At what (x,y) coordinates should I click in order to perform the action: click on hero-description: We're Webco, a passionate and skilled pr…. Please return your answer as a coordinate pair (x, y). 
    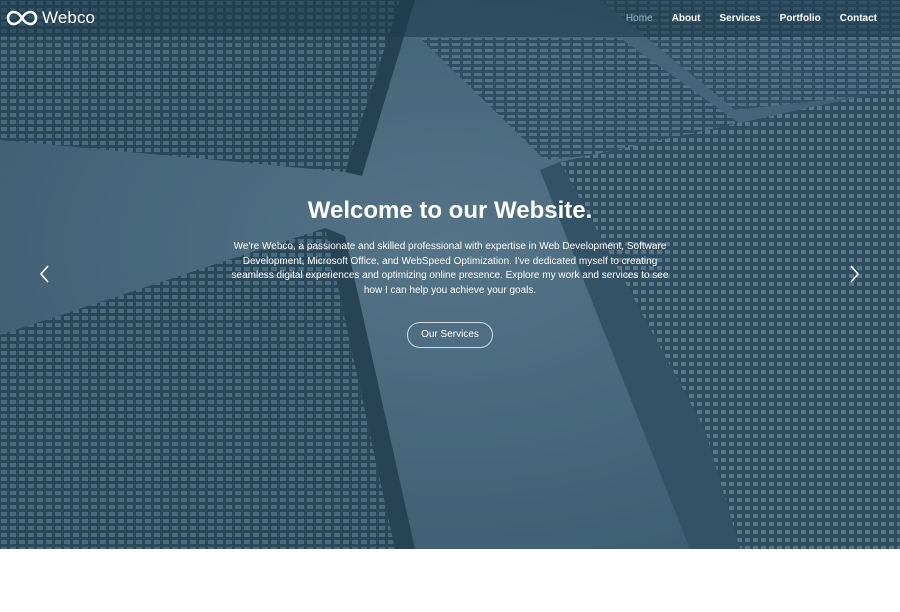
    Looking at the image, I should click on (450, 268).